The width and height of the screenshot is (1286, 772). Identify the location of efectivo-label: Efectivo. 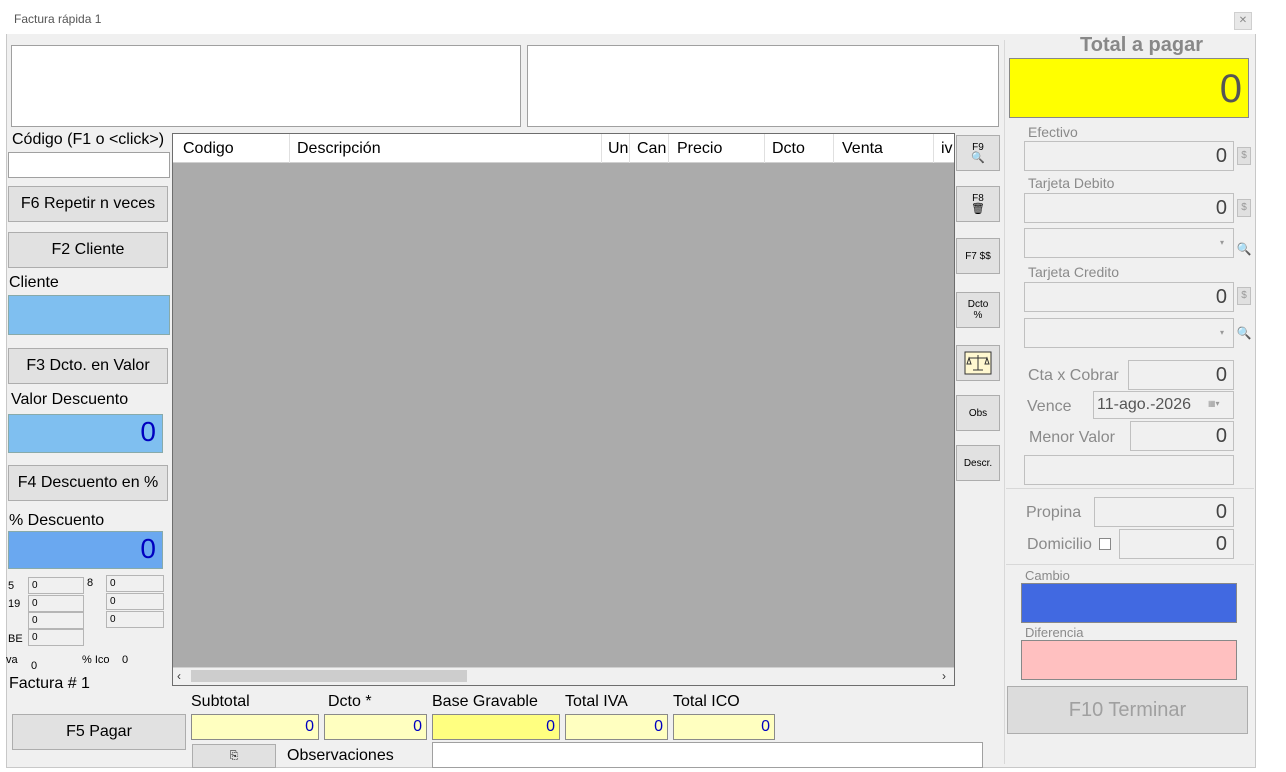
(1053, 132).